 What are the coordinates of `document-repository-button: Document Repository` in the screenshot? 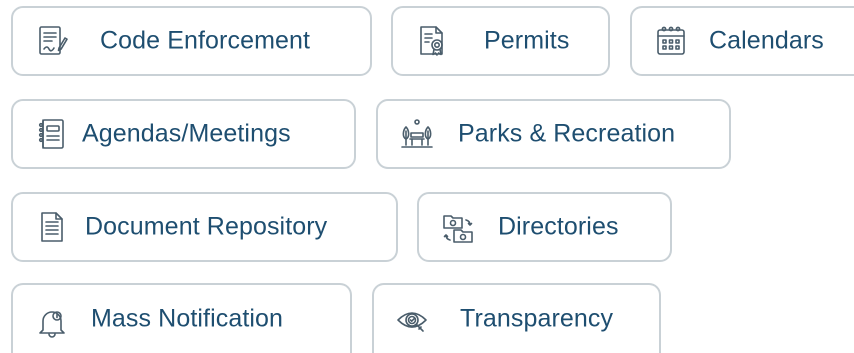 It's located at (204, 227).